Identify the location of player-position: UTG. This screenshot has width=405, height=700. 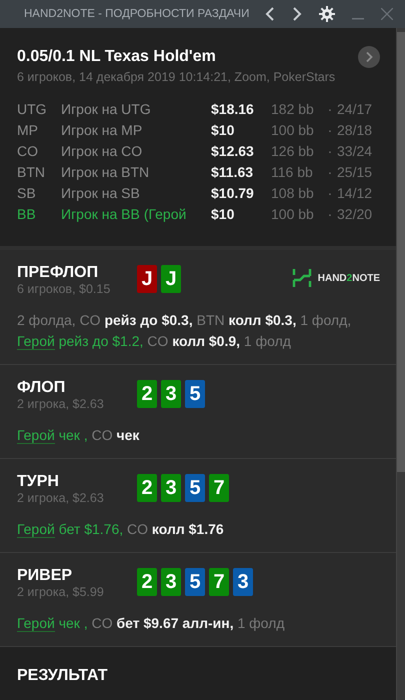
(32, 108).